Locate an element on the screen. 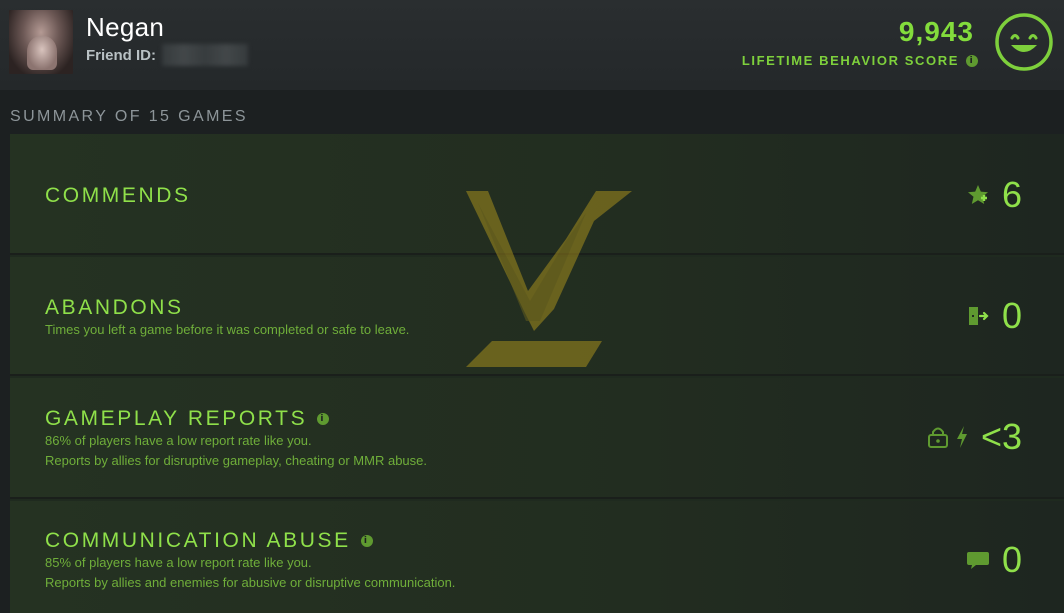 Image resolution: width=1064 pixels, height=613 pixels. commends-title-text: COMMENDS is located at coordinates (118, 195).